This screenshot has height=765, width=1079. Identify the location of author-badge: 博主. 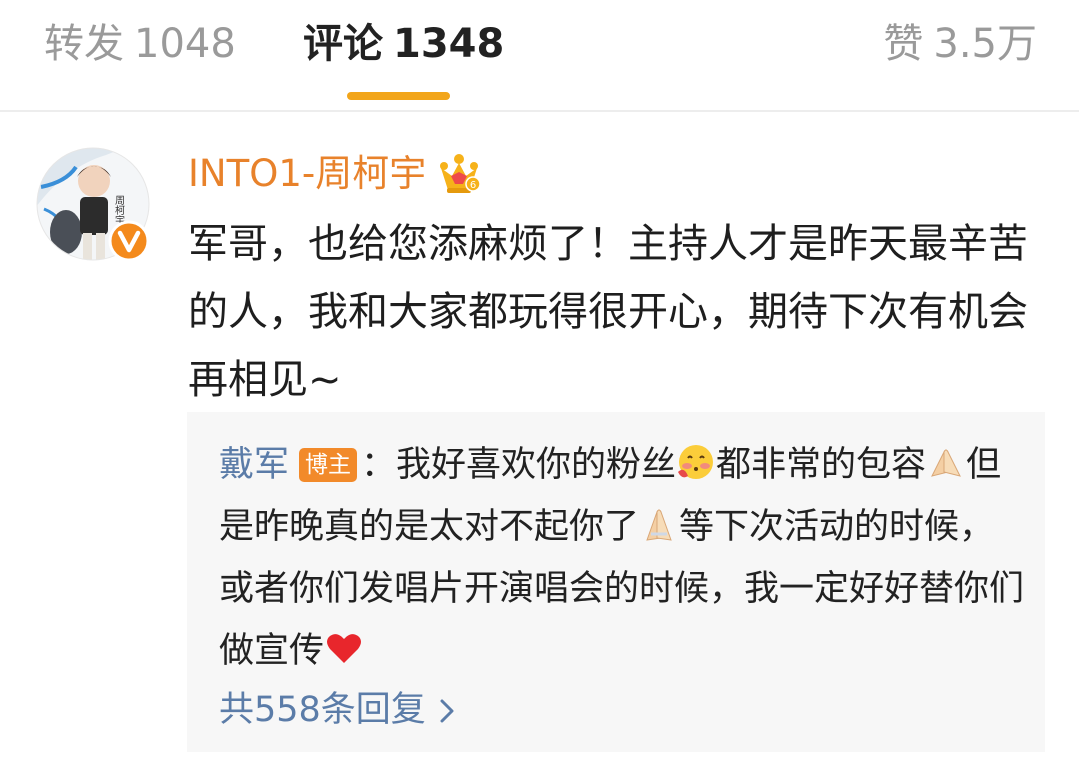
(328, 465).